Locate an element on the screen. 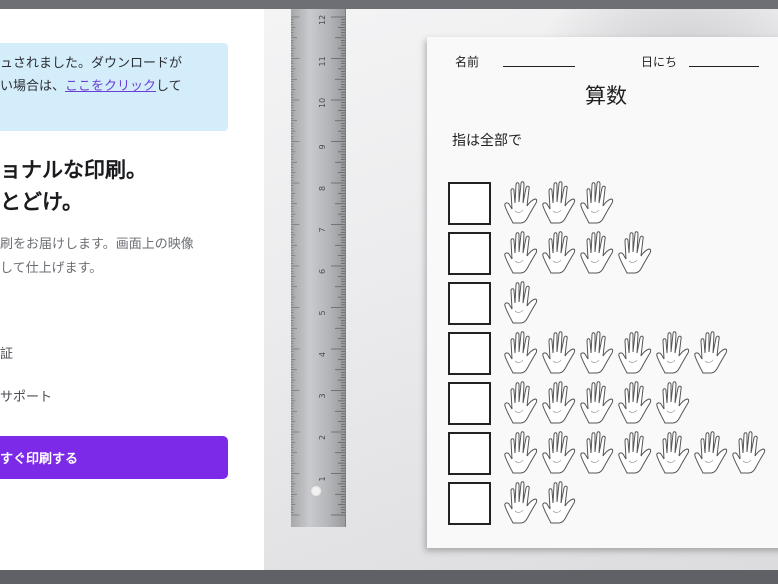 This screenshot has width=778, height=584. ruler-number: 6 is located at coordinates (322, 271).